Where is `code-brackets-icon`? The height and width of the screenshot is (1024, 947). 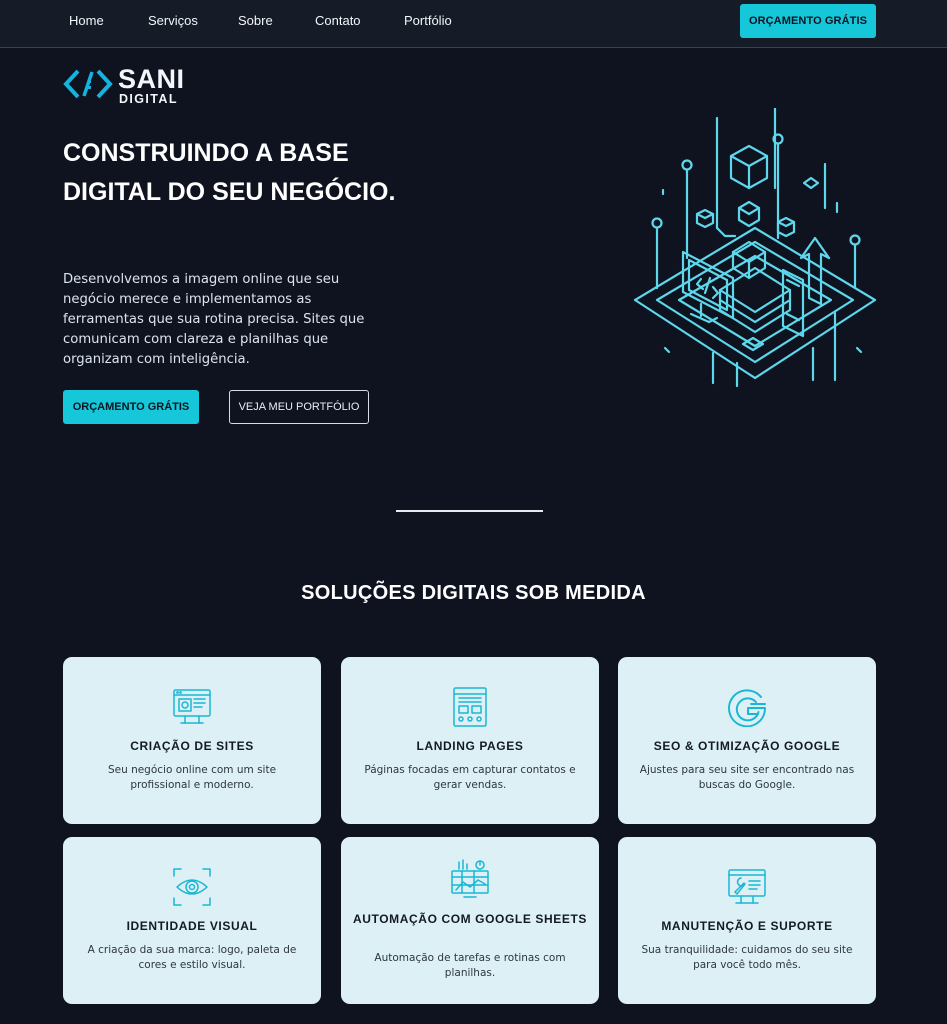
code-brackets-icon is located at coordinates (88, 84).